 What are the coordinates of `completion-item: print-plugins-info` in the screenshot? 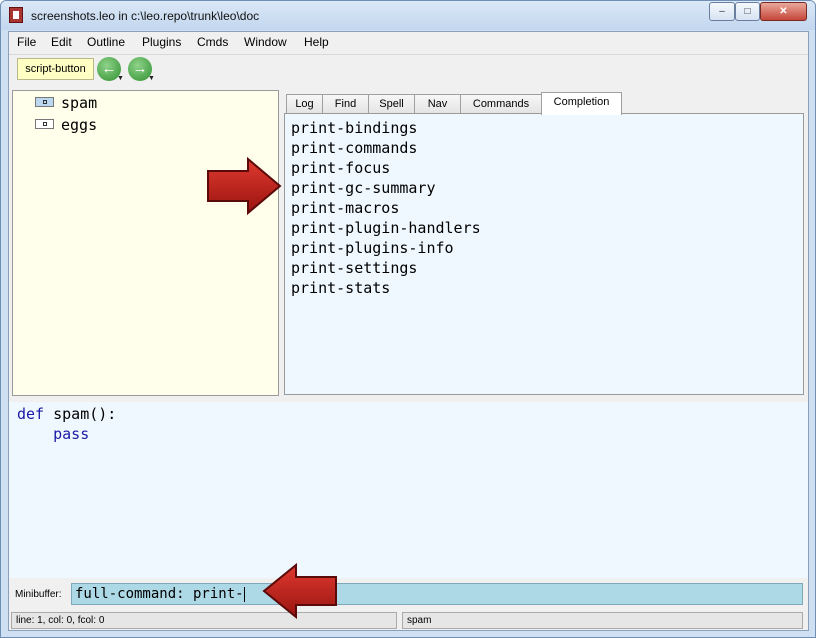 It's located at (372, 248).